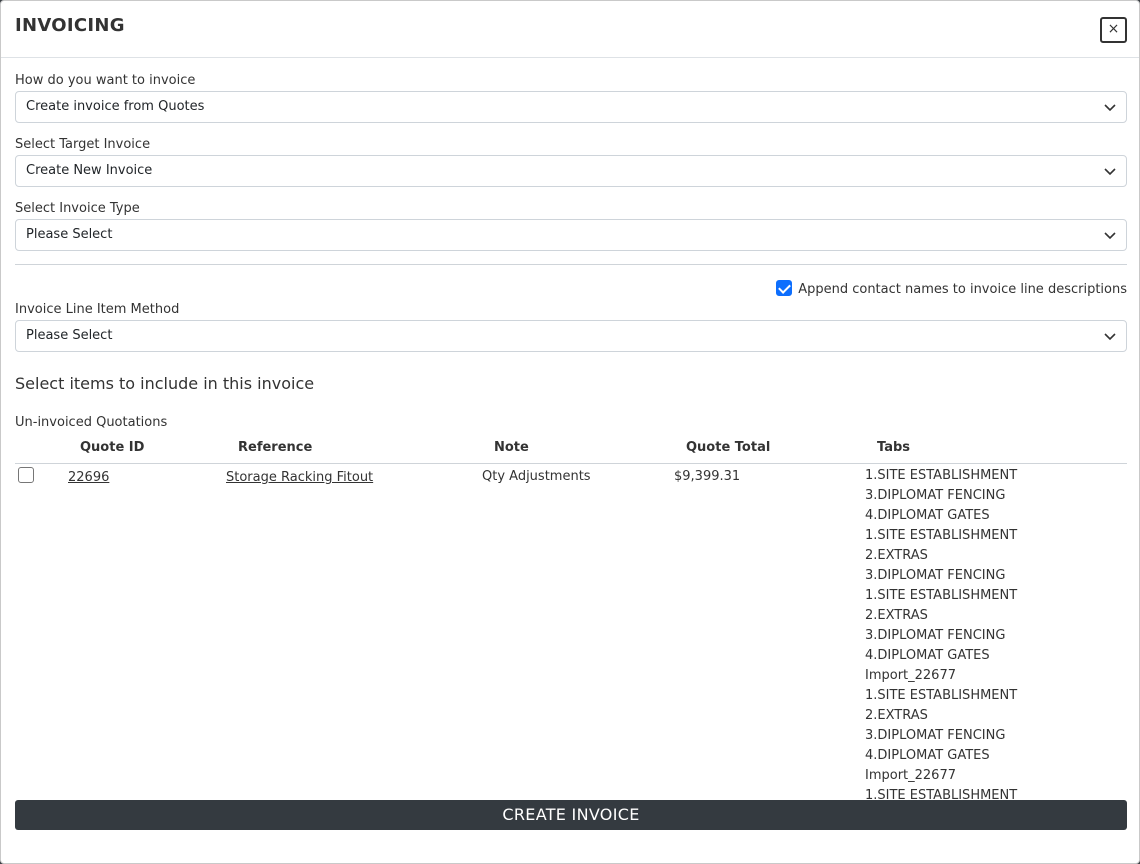 The width and height of the screenshot is (1140, 864). Describe the element at coordinates (299, 477) in the screenshot. I see `reference-link: Storage Racking Fitout` at that location.